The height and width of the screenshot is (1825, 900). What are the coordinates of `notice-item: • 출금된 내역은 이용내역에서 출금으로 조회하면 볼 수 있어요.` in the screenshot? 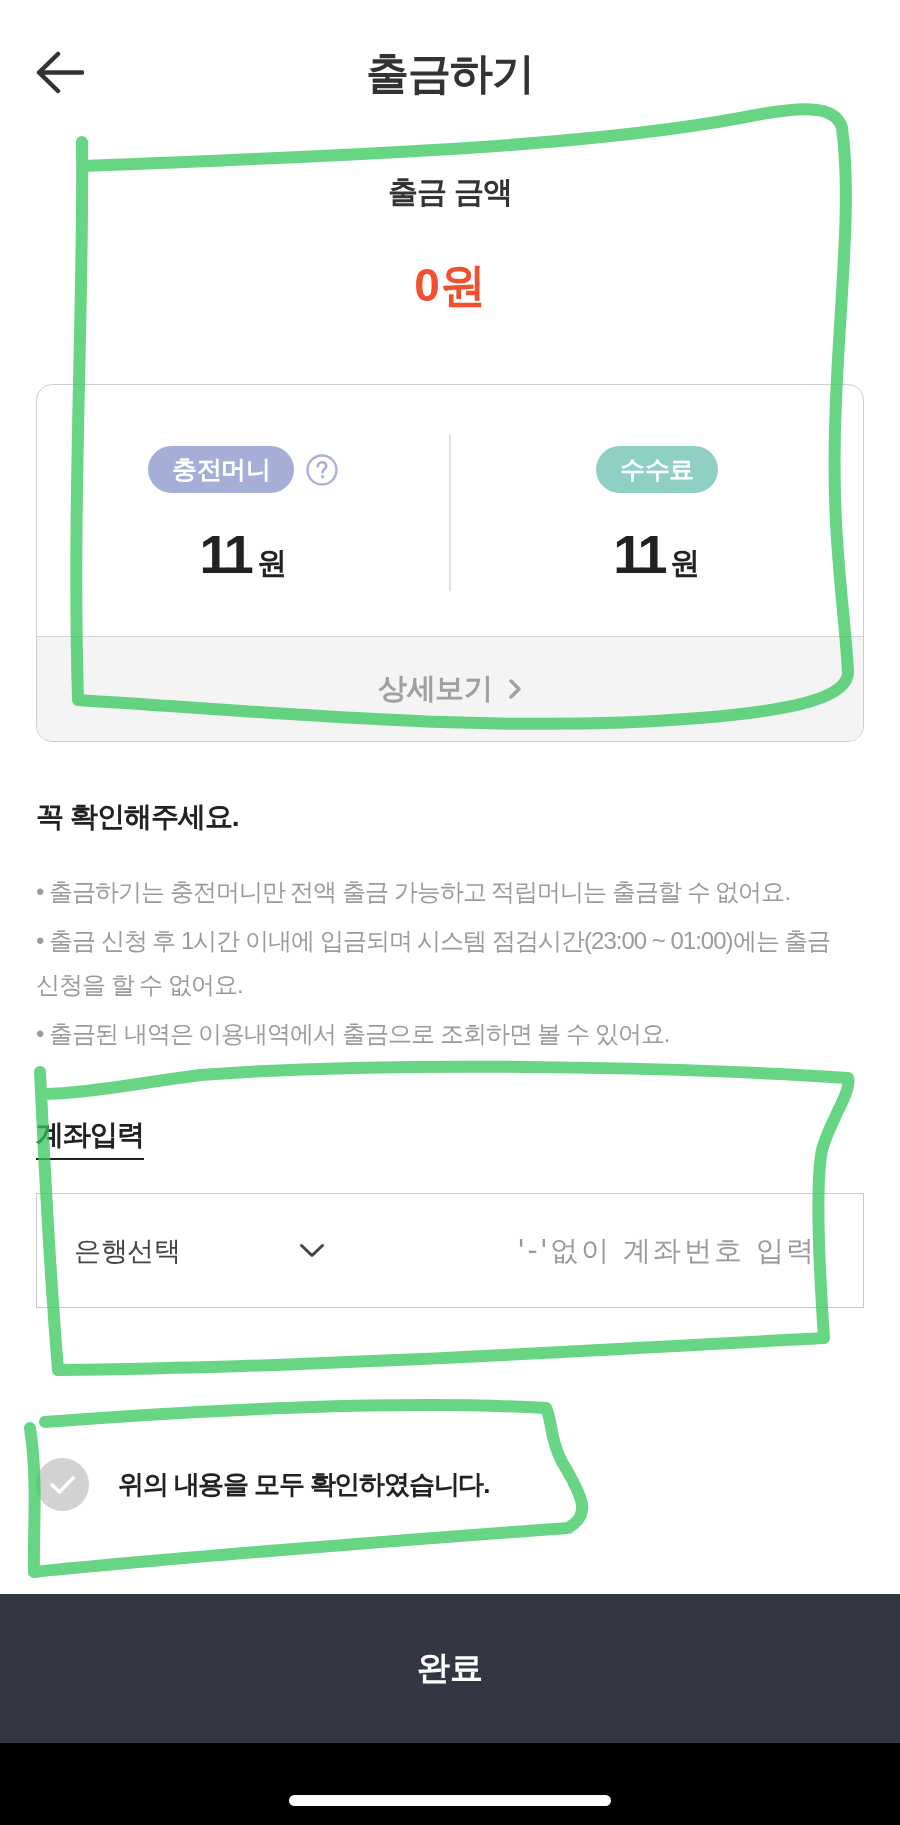 It's located at (353, 1034).